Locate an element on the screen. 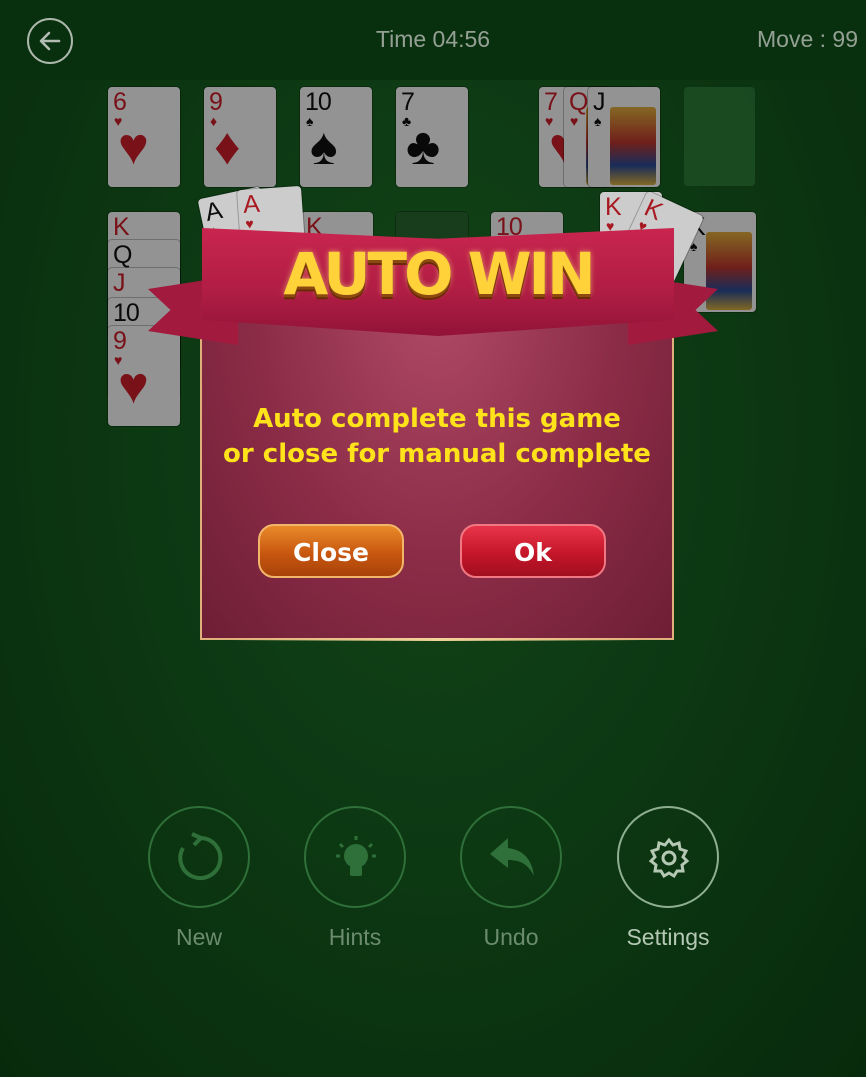 The height and width of the screenshot is (1077, 866). hints-button is located at coordinates (355, 857).